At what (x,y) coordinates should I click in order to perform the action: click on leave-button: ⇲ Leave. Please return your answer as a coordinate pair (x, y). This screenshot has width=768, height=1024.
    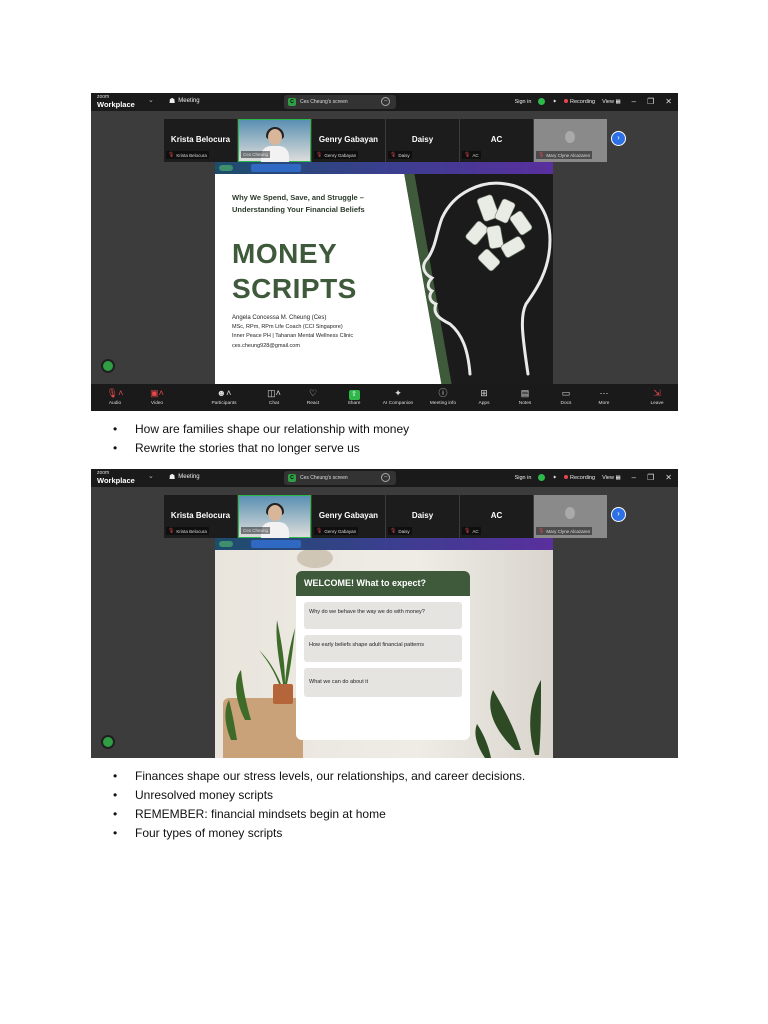
    Looking at the image, I should click on (657, 396).